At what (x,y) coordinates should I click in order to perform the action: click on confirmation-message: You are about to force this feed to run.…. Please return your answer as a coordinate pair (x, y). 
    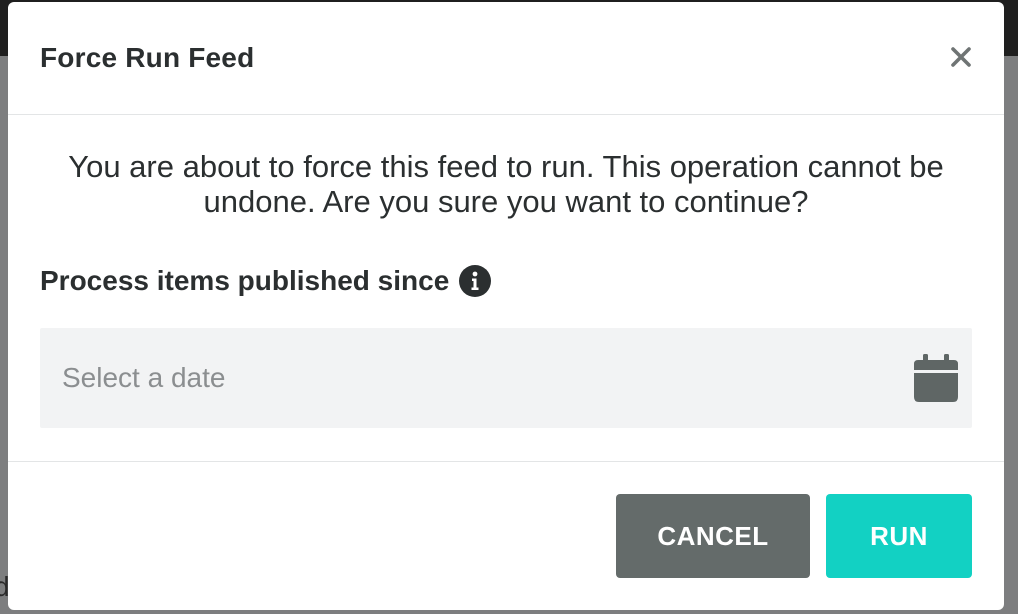
    Looking at the image, I should click on (506, 184).